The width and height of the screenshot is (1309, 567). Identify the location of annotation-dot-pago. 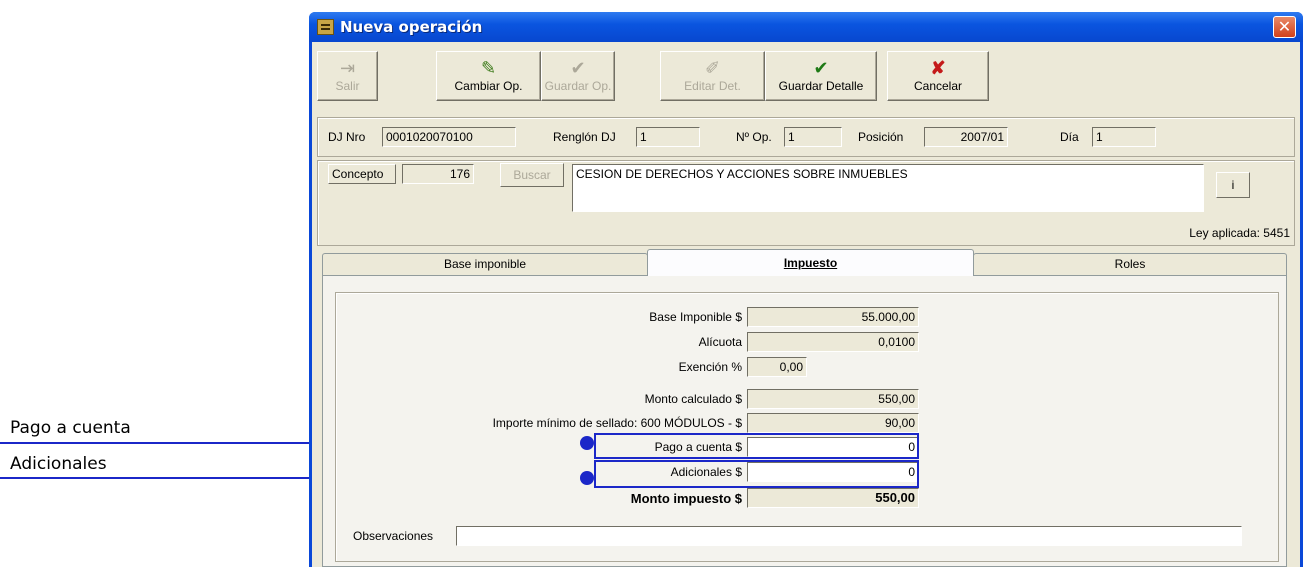
(587, 443).